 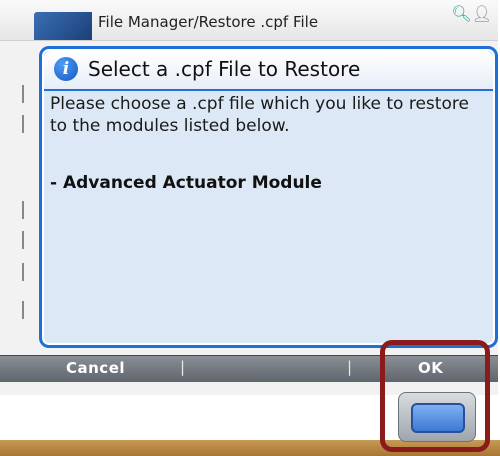 What do you see at coordinates (224, 69) in the screenshot?
I see `dialog-title: Select a .cpf File to Restore` at bounding box center [224, 69].